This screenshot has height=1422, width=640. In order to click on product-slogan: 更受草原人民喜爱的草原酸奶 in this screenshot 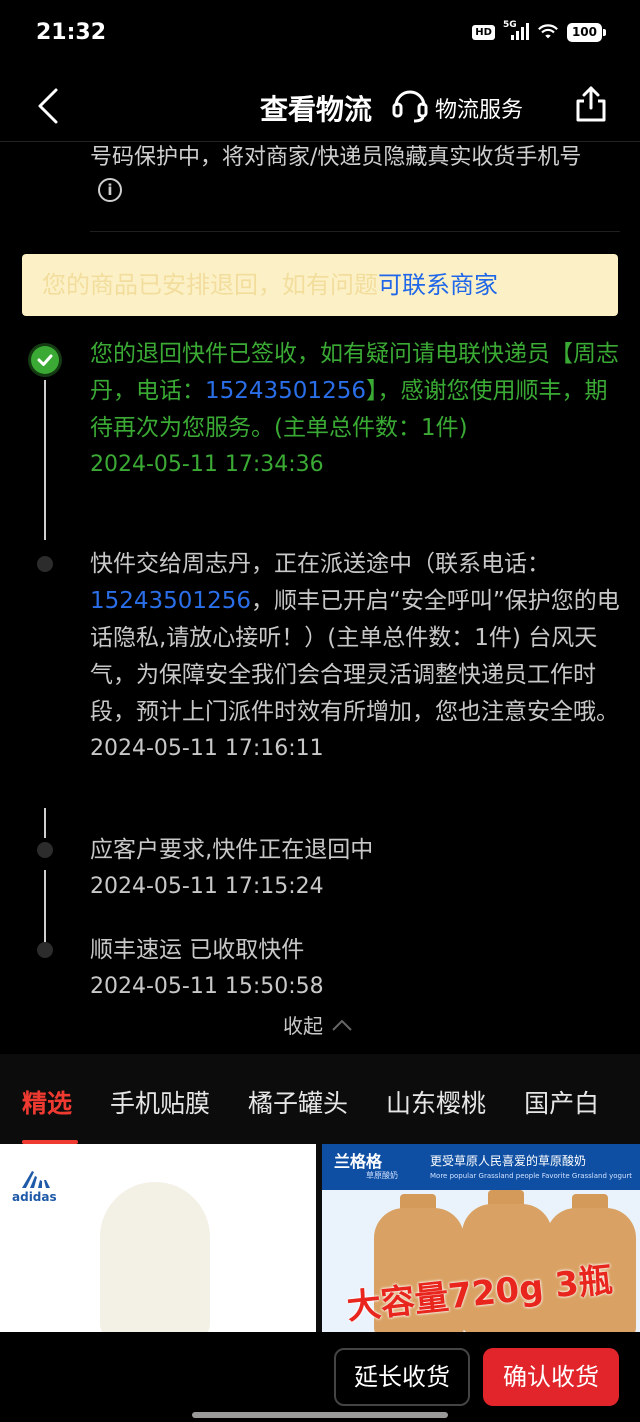, I will do `click(508, 1161)`.